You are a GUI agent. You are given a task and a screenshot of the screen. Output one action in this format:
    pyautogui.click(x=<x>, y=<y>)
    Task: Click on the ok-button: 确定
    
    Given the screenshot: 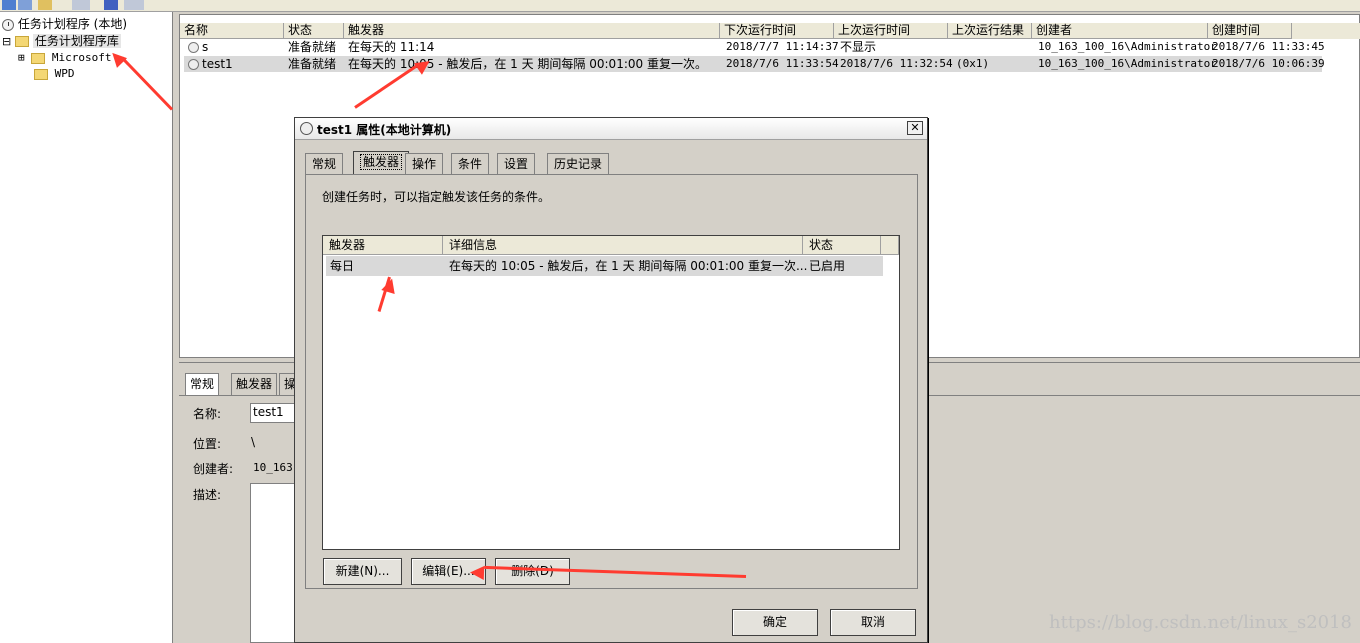 What is the action you would take?
    pyautogui.click(x=775, y=622)
    